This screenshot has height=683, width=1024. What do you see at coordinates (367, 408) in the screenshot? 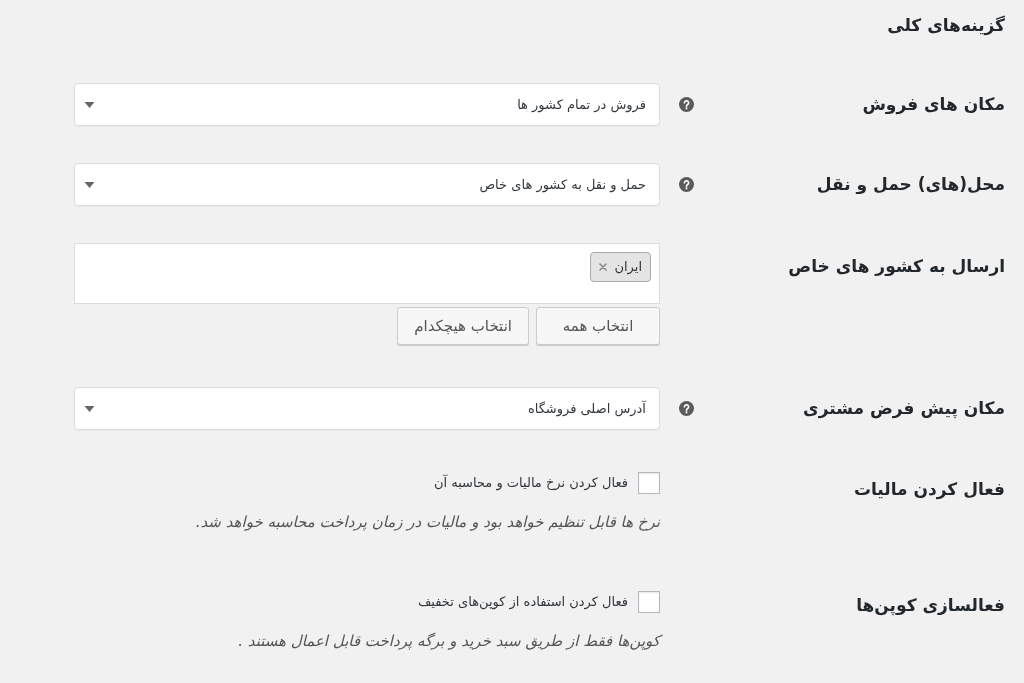
I see `dropdown-select: آدرس اصلی فروشگاه` at bounding box center [367, 408].